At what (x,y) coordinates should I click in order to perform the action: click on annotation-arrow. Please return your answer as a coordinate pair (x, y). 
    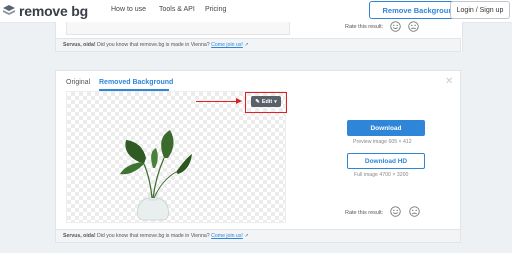
    Looking at the image, I should click on (217, 102).